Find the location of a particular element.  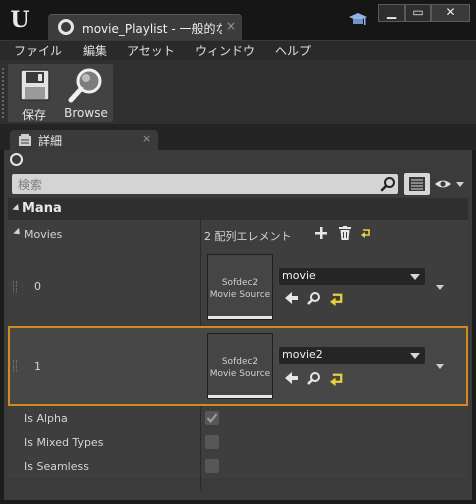

property-row-is-mixed-types: Is Mixed Types is located at coordinates (238, 442).